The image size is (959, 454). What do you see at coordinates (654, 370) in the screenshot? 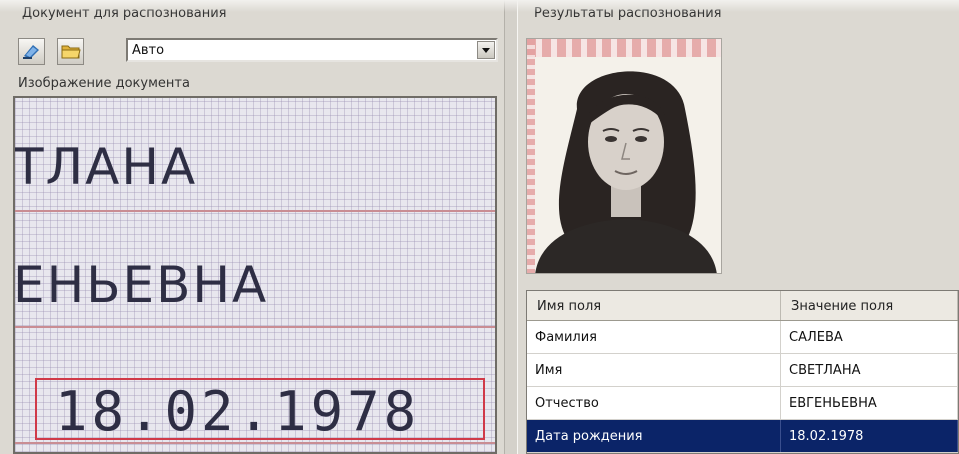
I see `table-cell-field: Имя` at bounding box center [654, 370].